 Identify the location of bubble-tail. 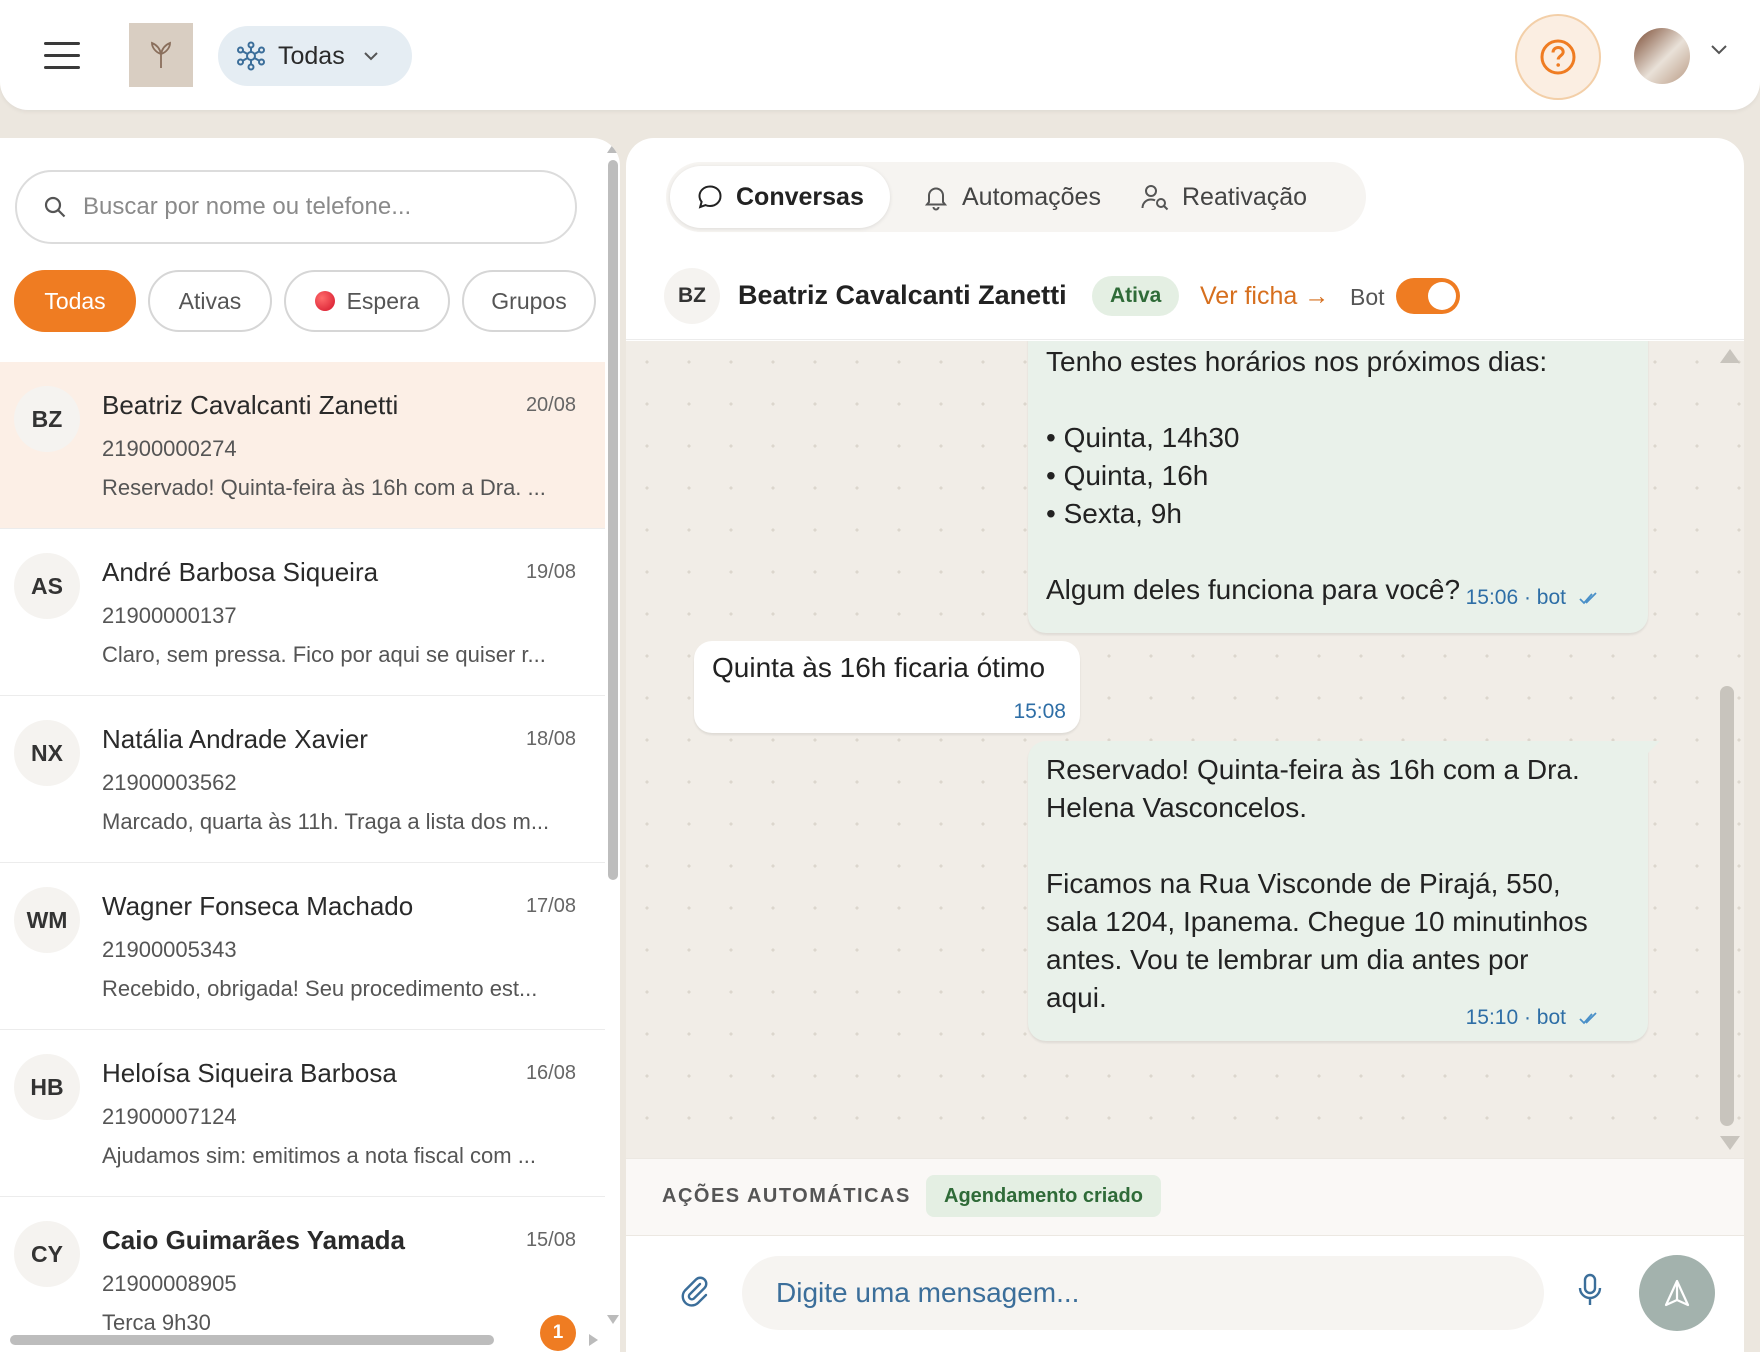
(1653, 748).